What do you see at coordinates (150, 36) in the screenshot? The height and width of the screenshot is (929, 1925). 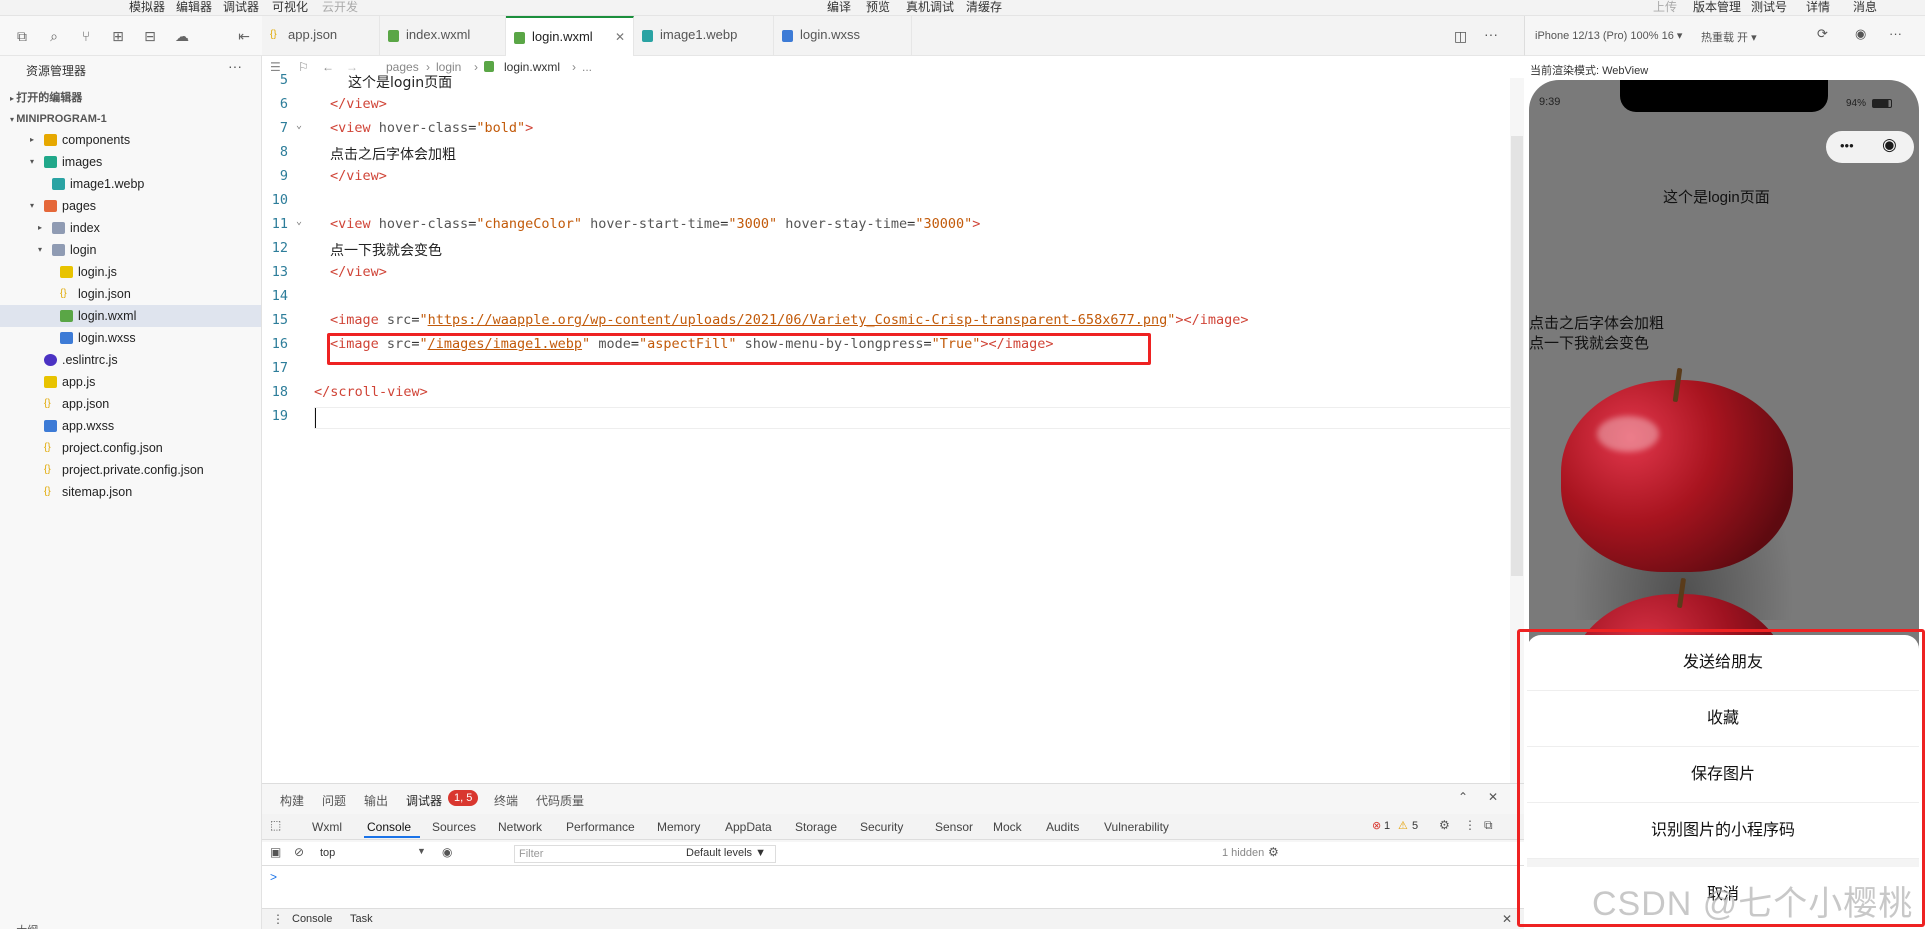 I see `storage-icon: ⊟` at bounding box center [150, 36].